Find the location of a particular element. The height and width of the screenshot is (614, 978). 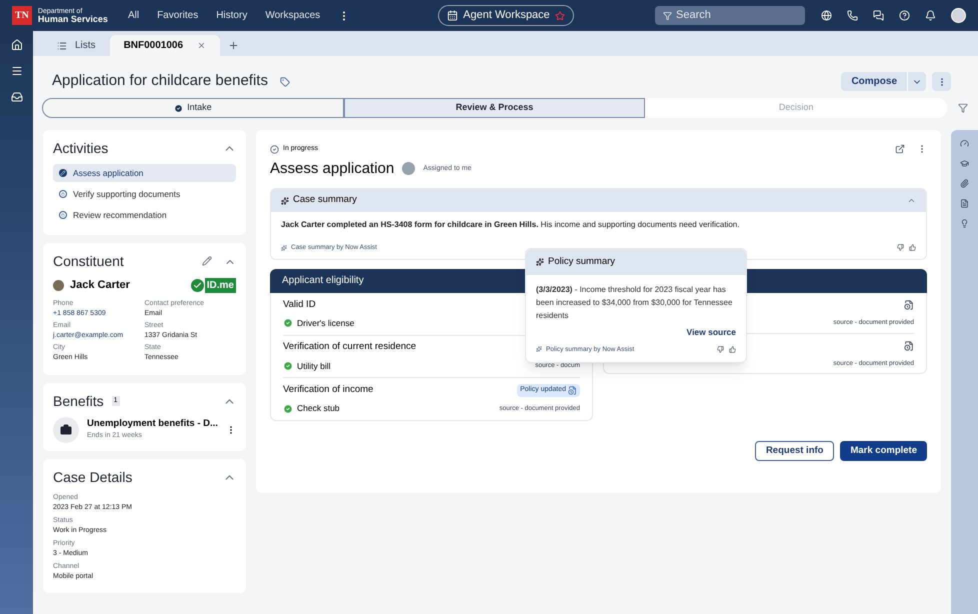

activity-item: Verify supporting documents is located at coordinates (144, 194).